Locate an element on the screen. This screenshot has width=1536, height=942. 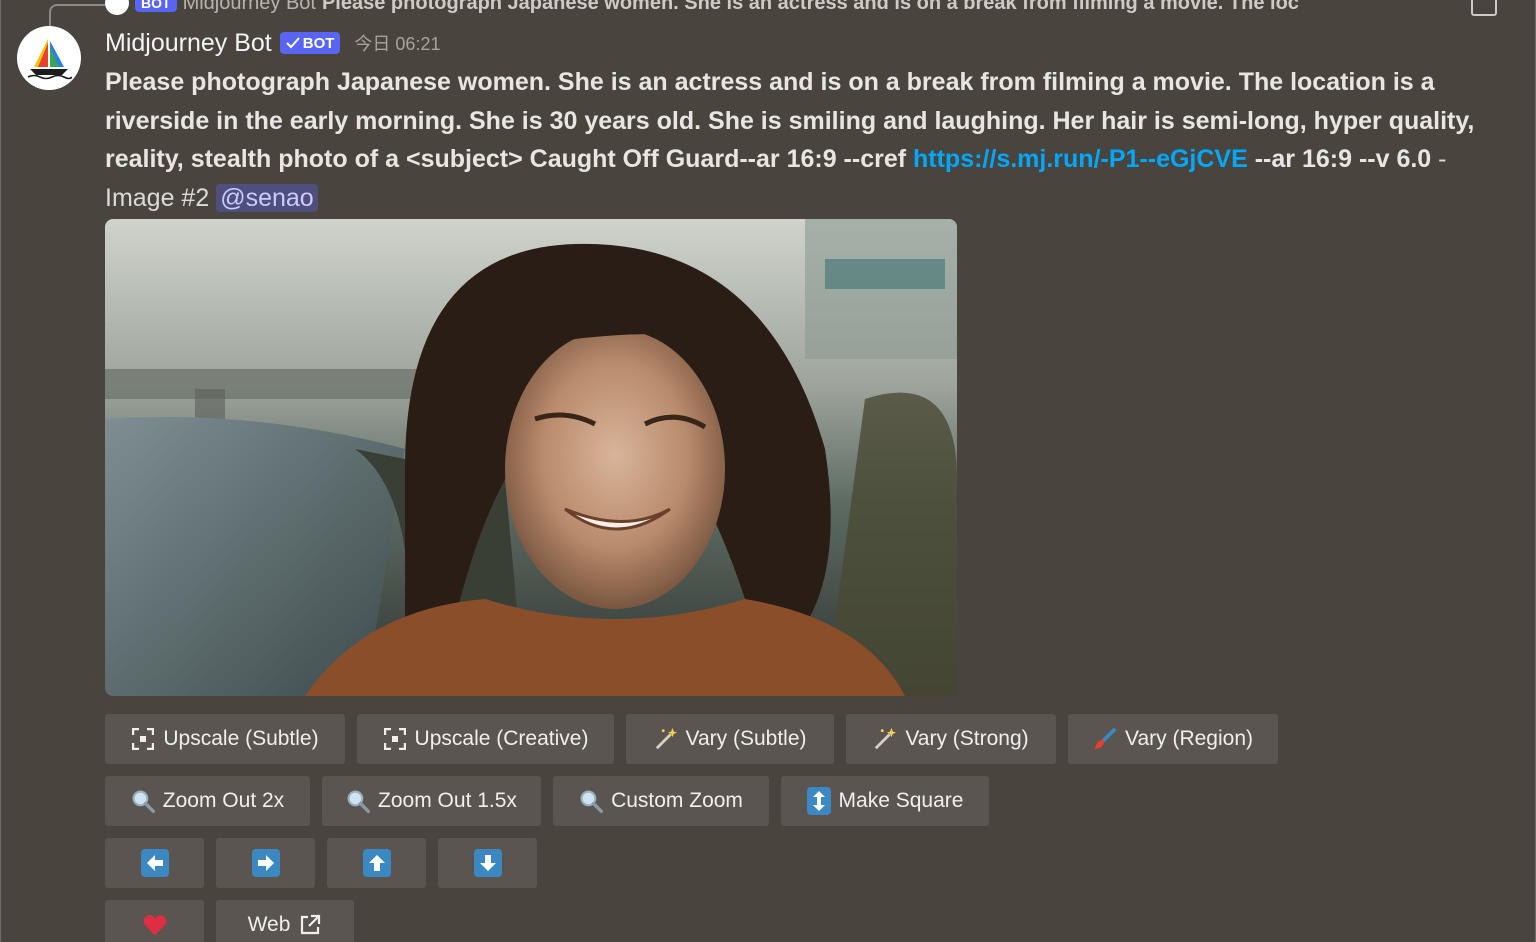
button-label: Upscale (Subtle) is located at coordinates (241, 738).